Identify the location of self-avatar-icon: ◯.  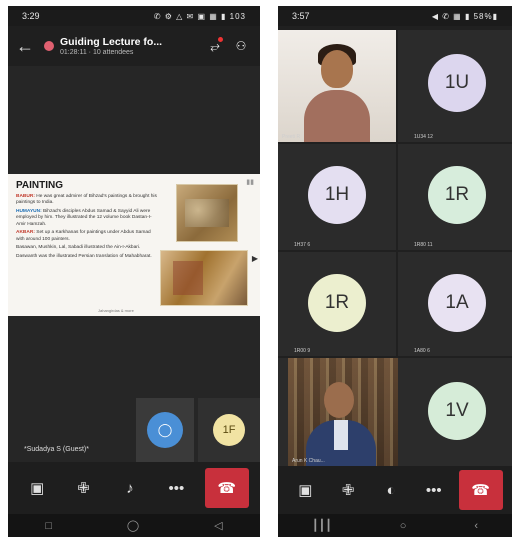
(165, 430).